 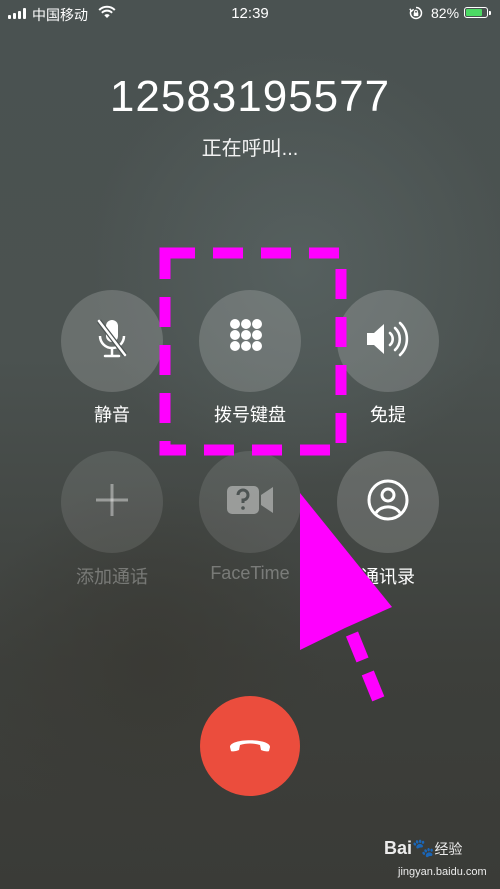 I want to click on keypad-label: 拨号键盘, so click(x=250, y=415).